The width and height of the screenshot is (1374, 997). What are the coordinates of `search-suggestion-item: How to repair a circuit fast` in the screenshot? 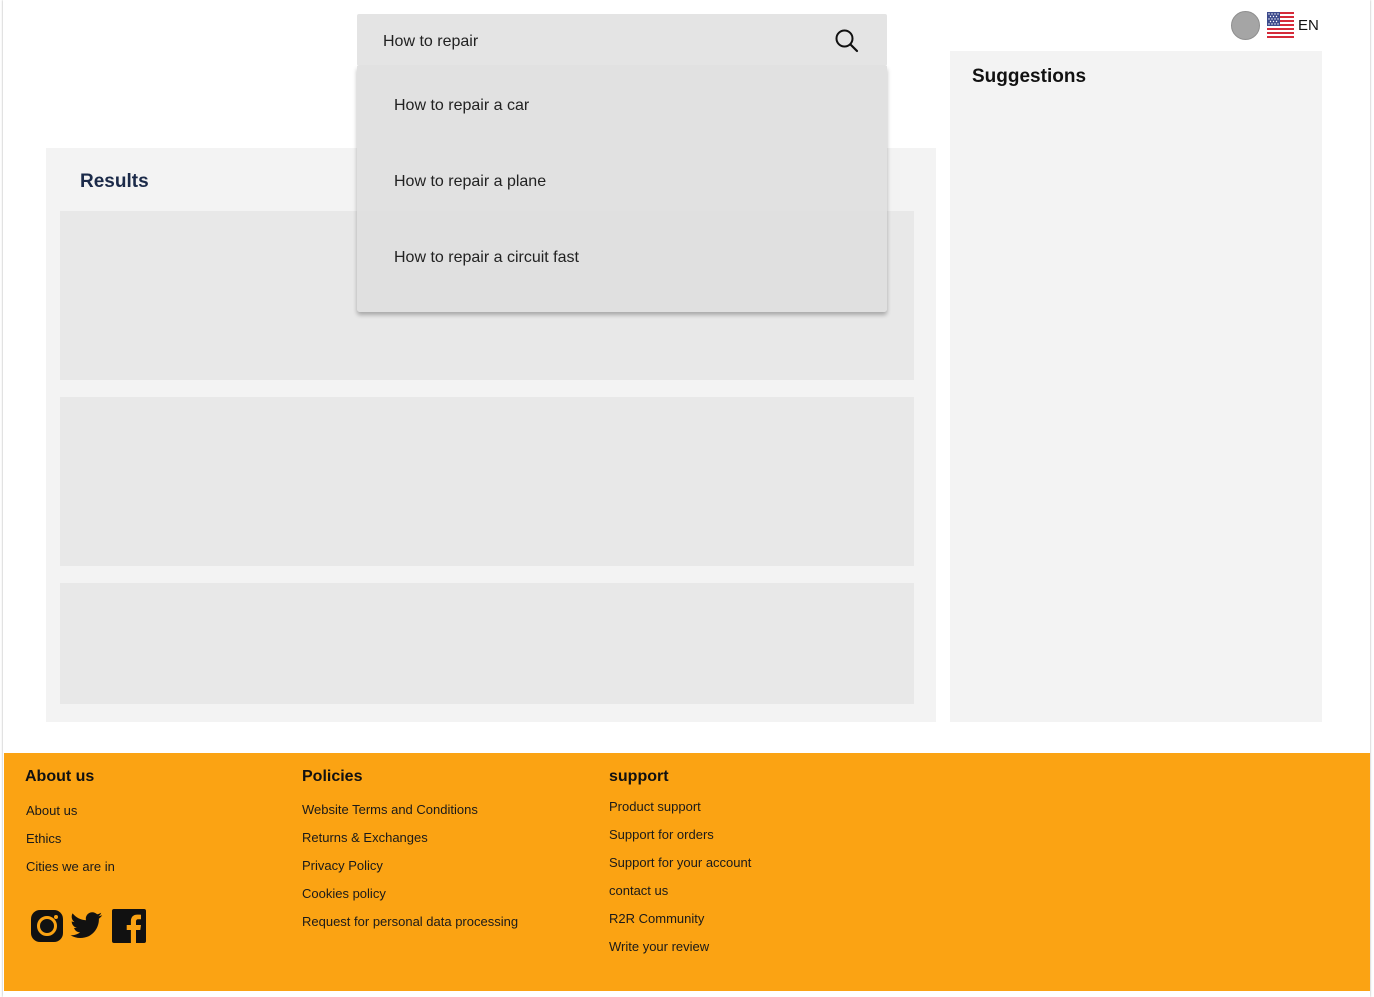 It's located at (486, 258).